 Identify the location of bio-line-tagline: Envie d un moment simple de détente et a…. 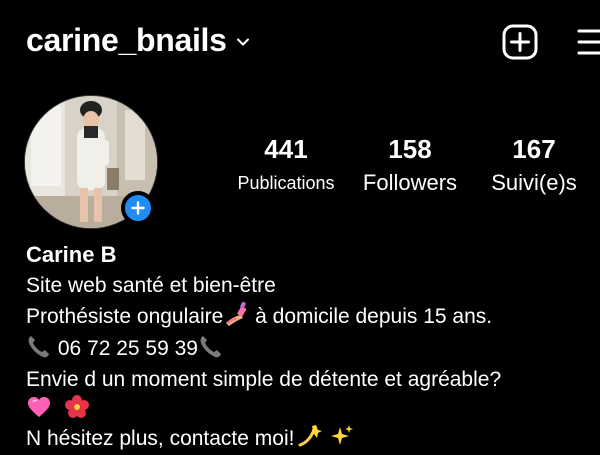
(264, 379).